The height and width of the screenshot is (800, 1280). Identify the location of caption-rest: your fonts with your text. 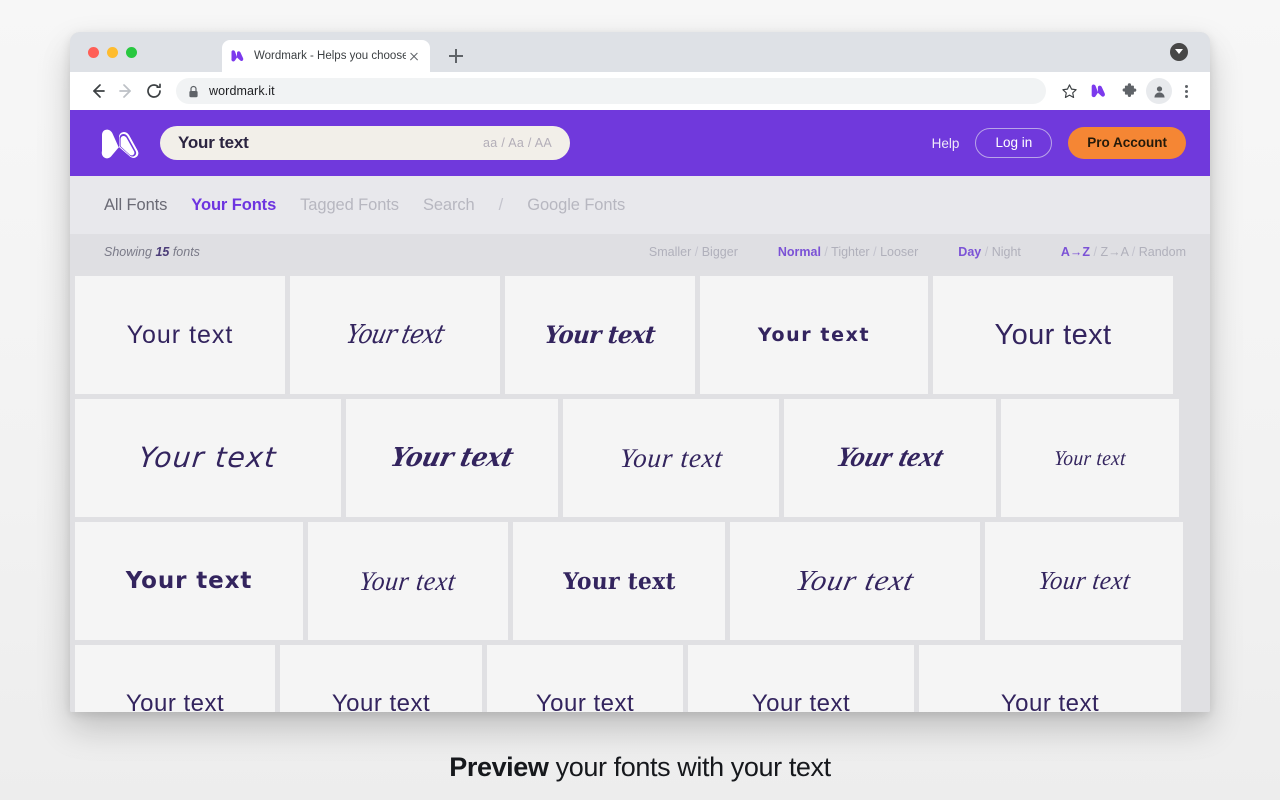
(690, 767).